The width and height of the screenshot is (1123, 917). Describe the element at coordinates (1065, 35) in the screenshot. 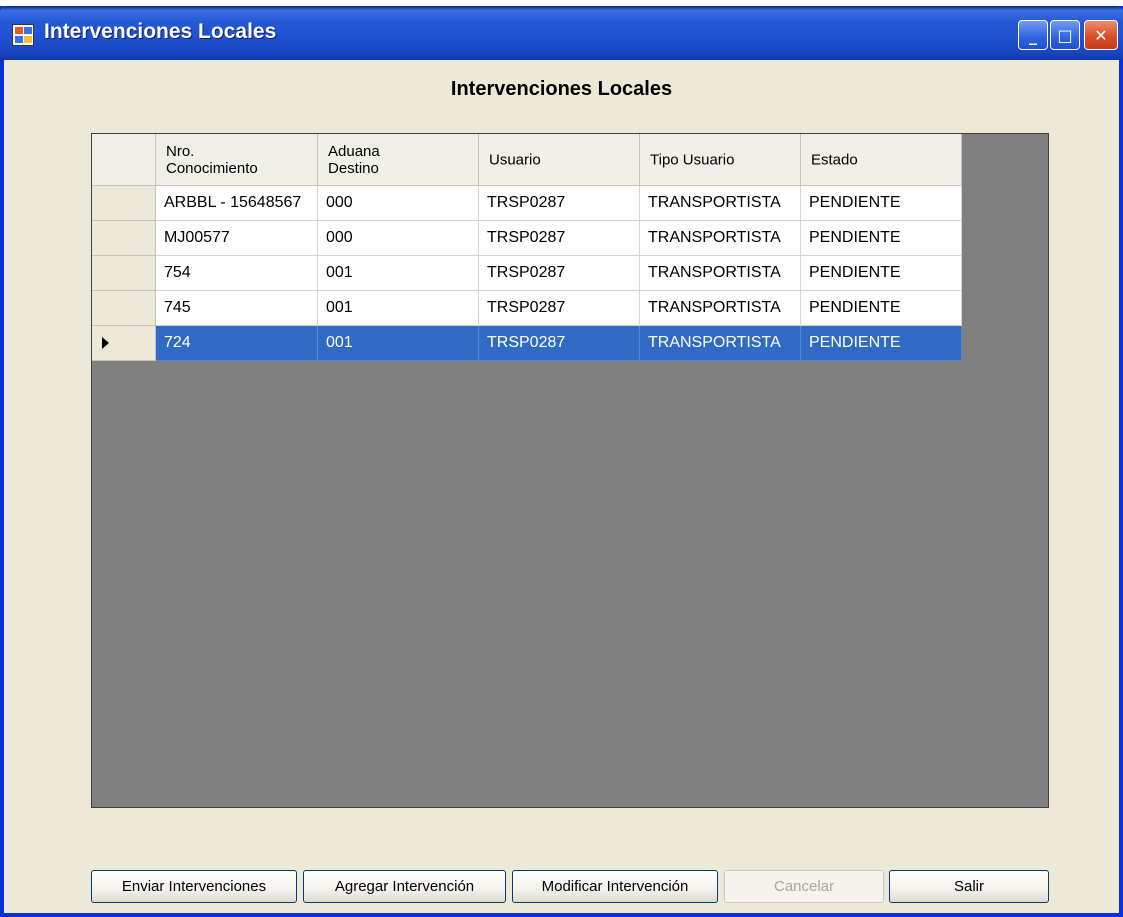

I see `maximize-button: □` at that location.